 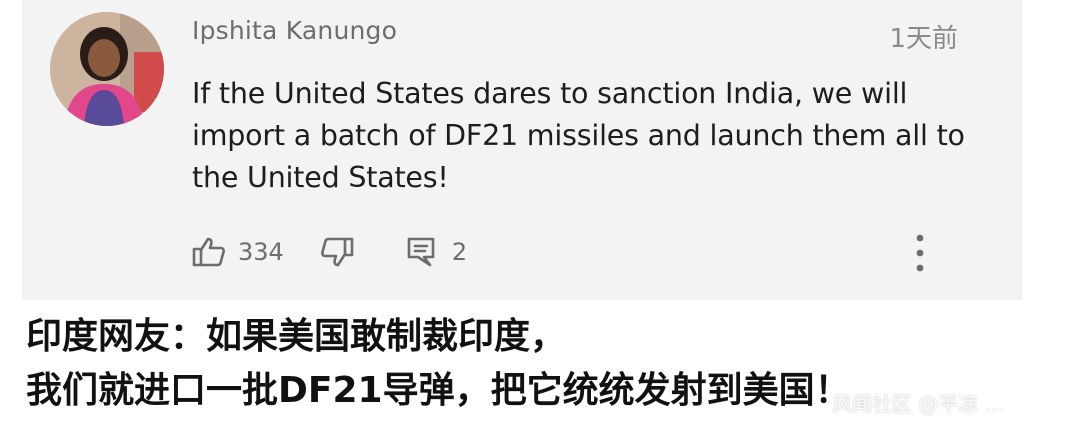 What do you see at coordinates (438, 390) in the screenshot?
I see `caption-line-2: 我们就进口一批DF21导弹，把它统统发射到美国！` at bounding box center [438, 390].